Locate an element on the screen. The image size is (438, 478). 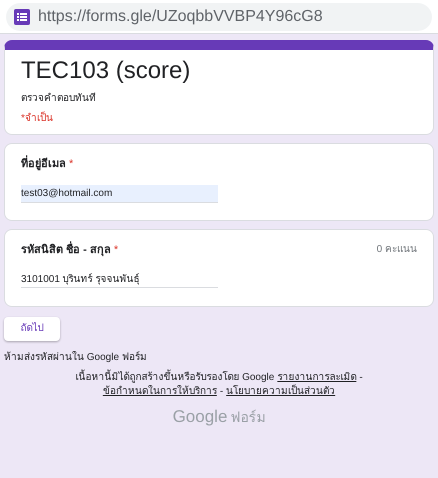
disclaimer-text: เนื้อหานี้มิได้ถูกสร้างขึ้นหรือรับรองโดย Google is located at coordinates (174, 377).